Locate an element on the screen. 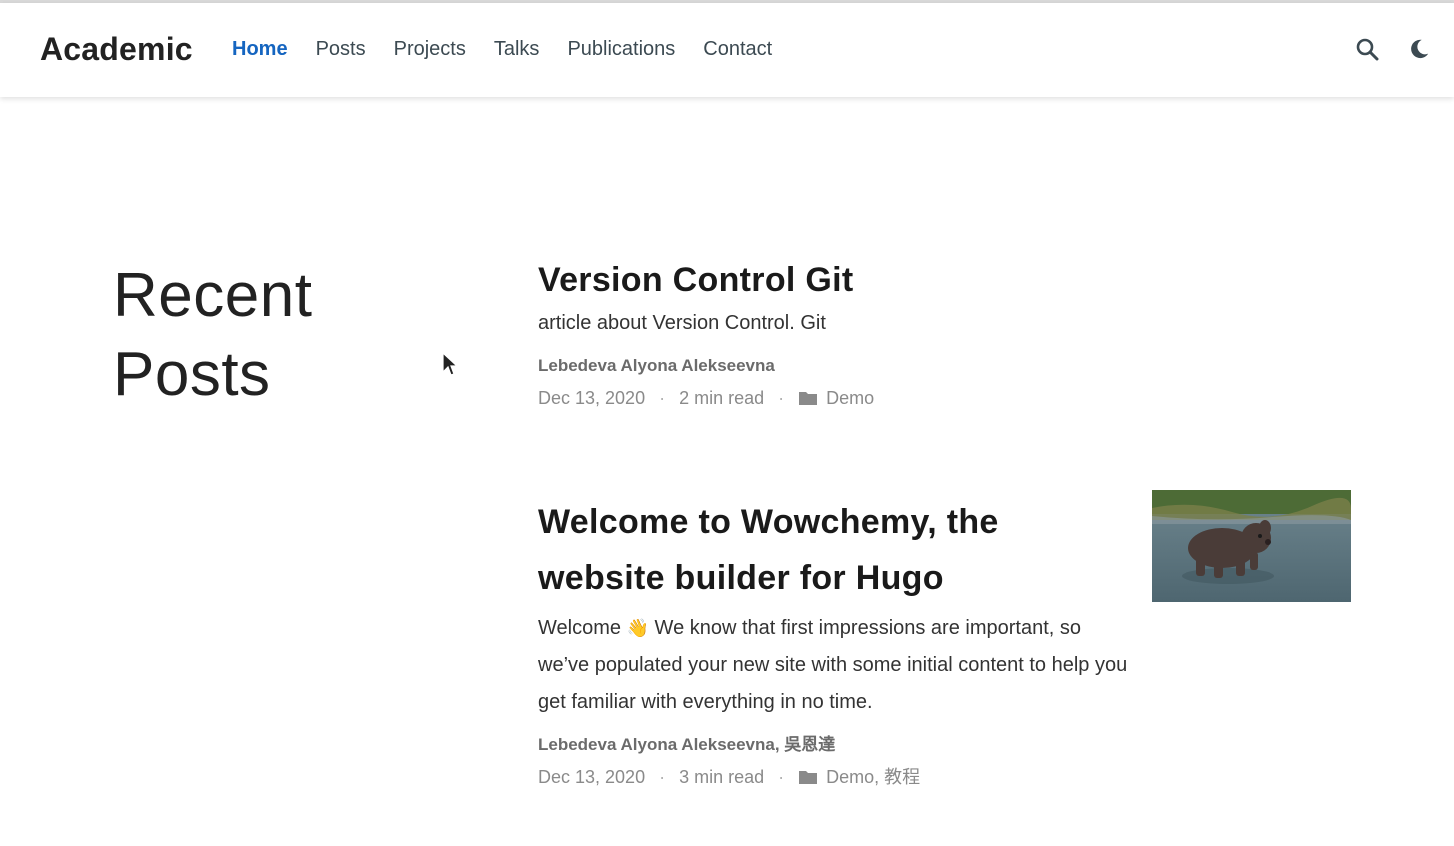  nav-item-home: Home is located at coordinates (260, 49).